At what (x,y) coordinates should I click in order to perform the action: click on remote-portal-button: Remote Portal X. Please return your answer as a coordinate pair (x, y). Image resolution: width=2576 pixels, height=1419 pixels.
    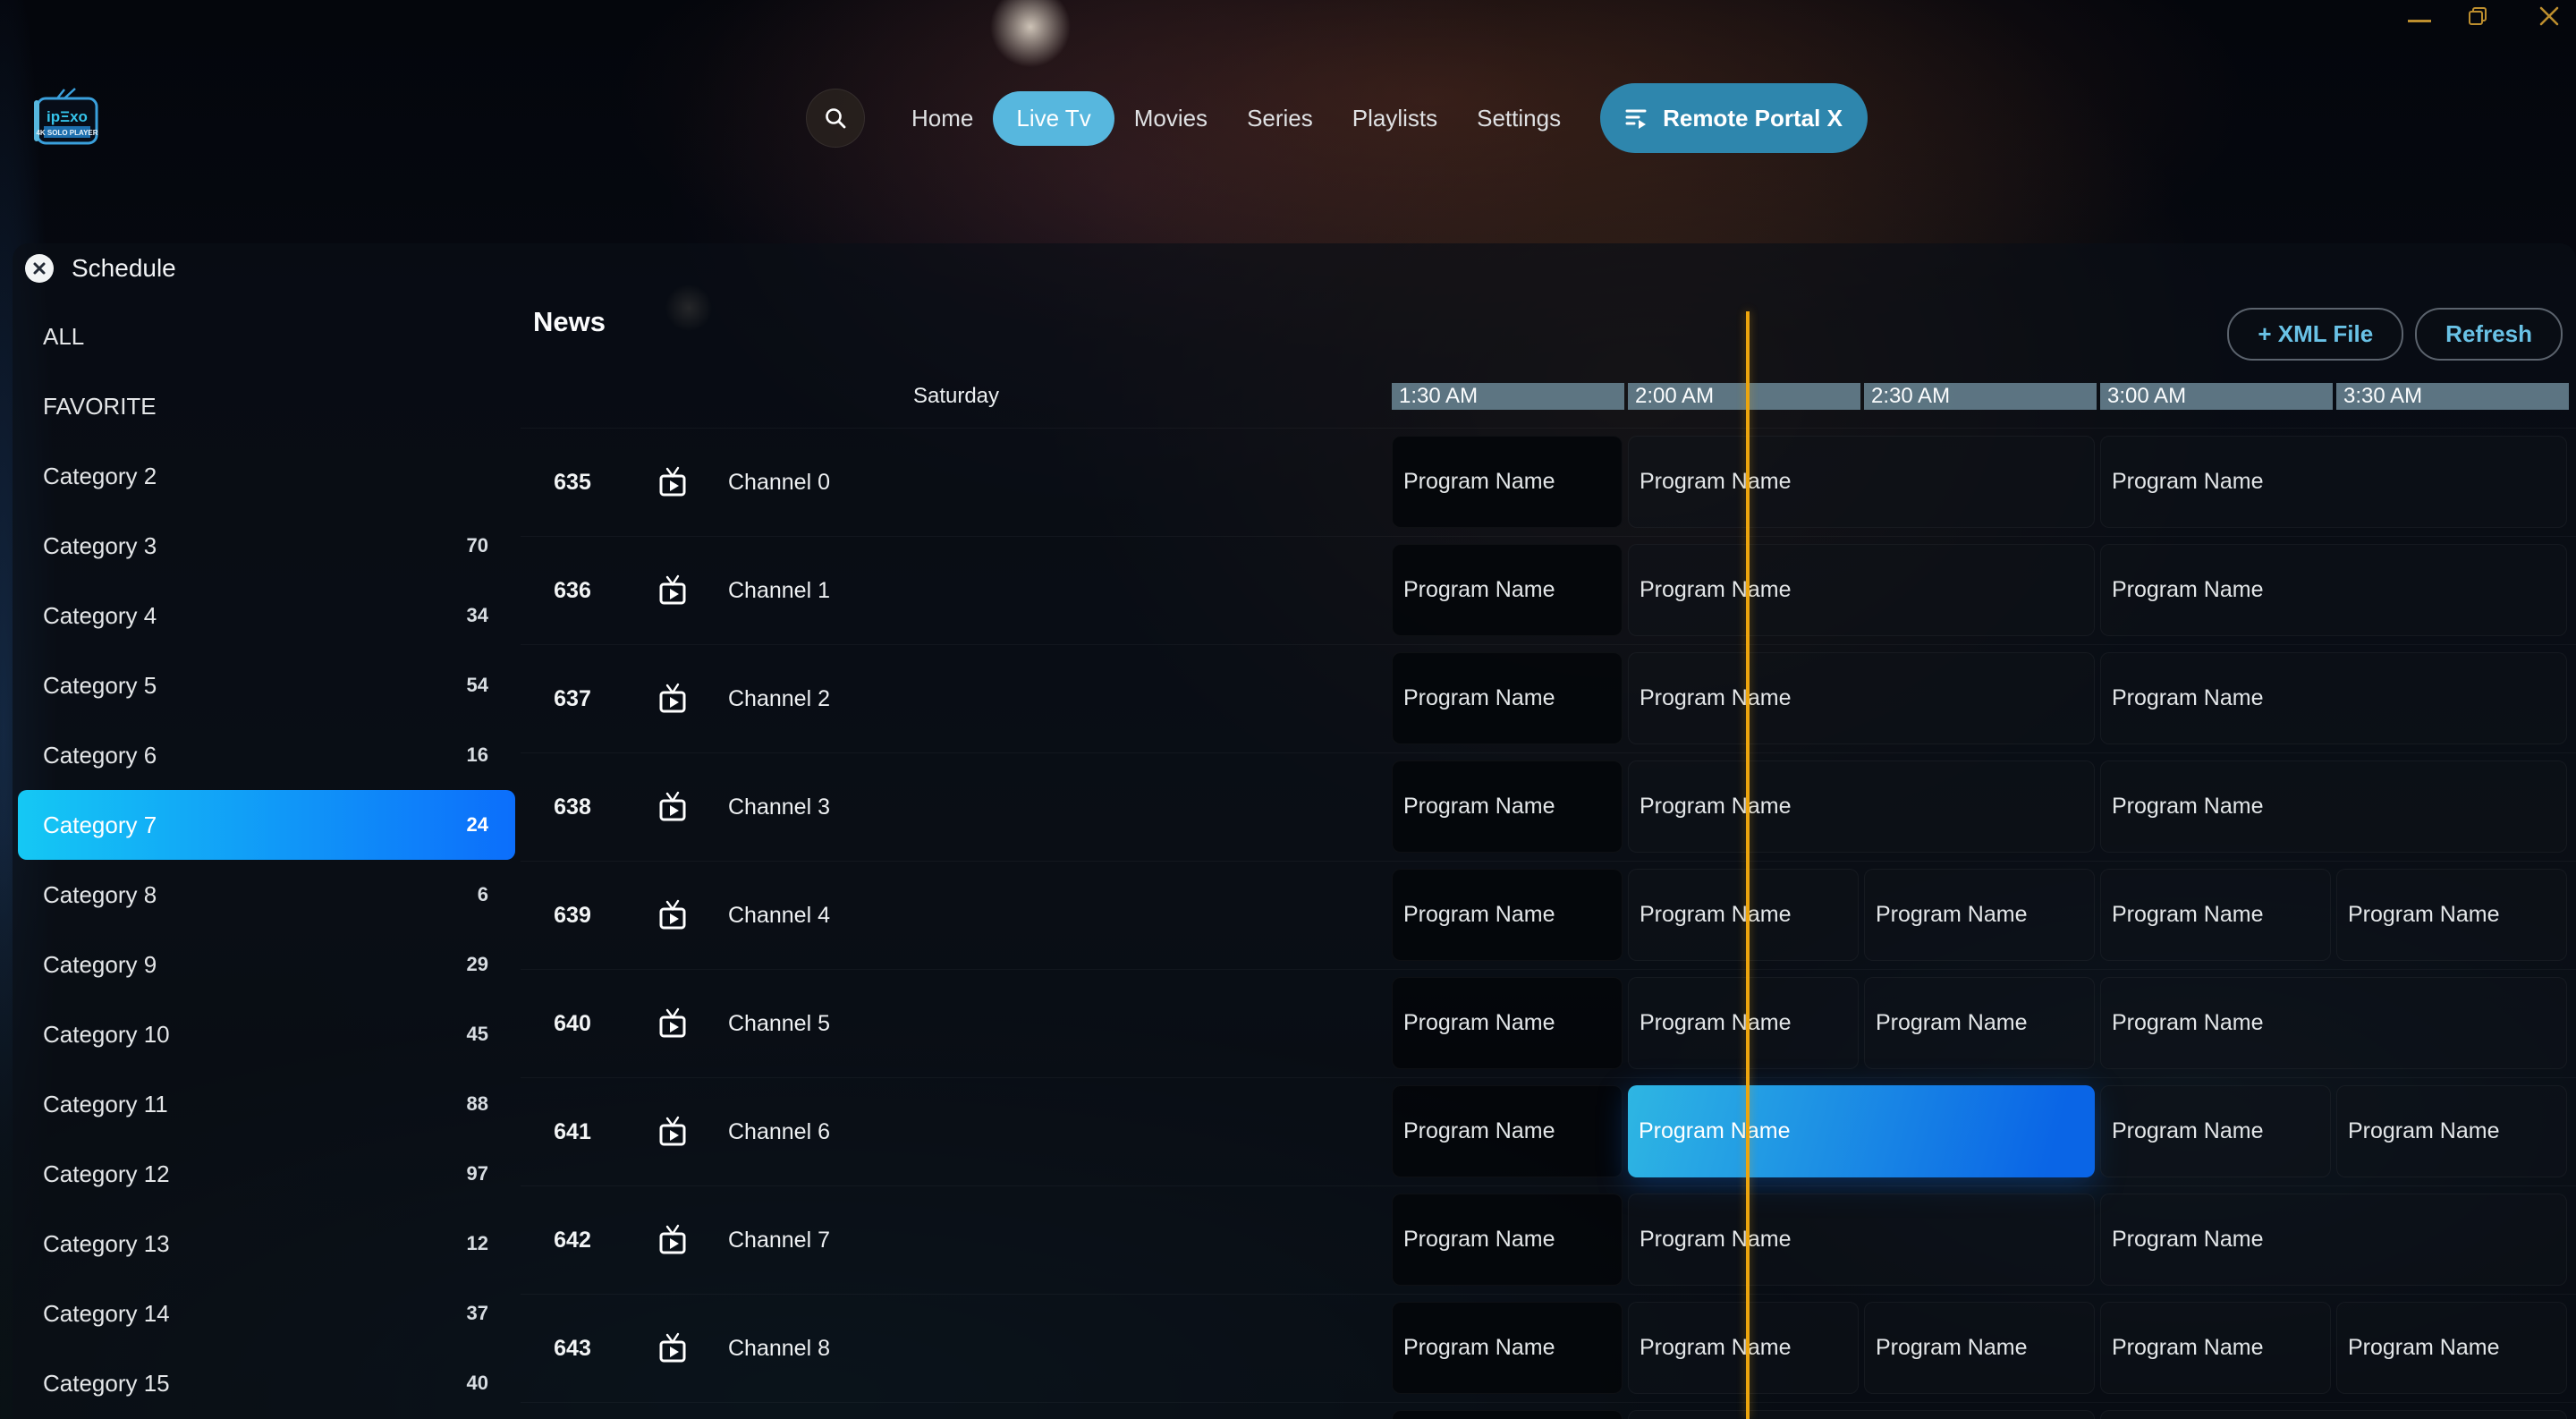
    Looking at the image, I should click on (1734, 118).